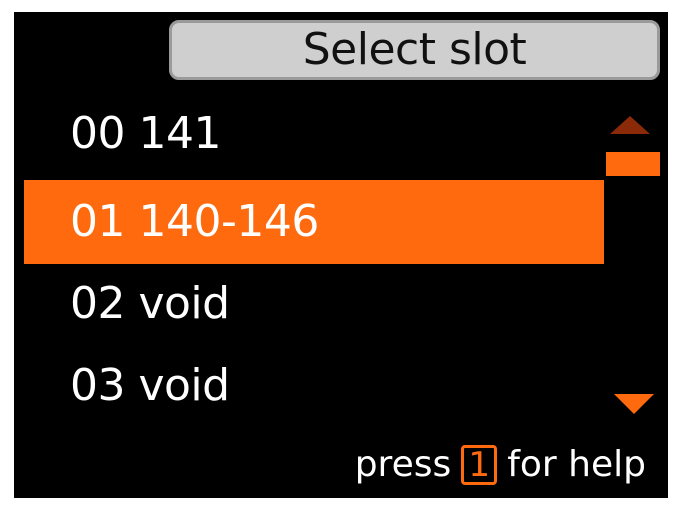 Image resolution: width=681 pixels, height=505 pixels. I want to click on help-hint: press 1 for help, so click(500, 465).